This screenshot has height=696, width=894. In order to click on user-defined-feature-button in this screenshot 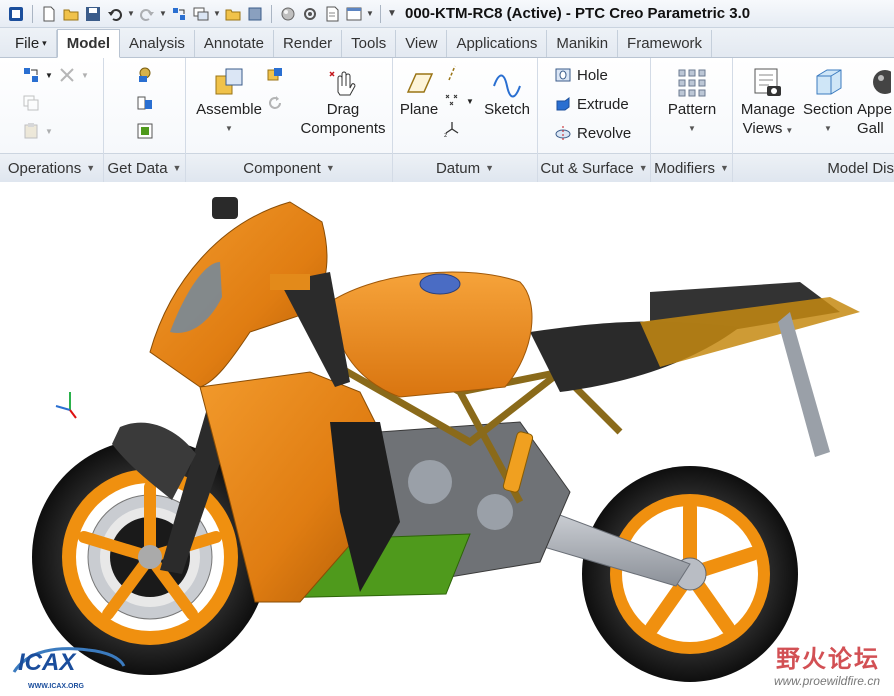, I will do `click(145, 75)`.